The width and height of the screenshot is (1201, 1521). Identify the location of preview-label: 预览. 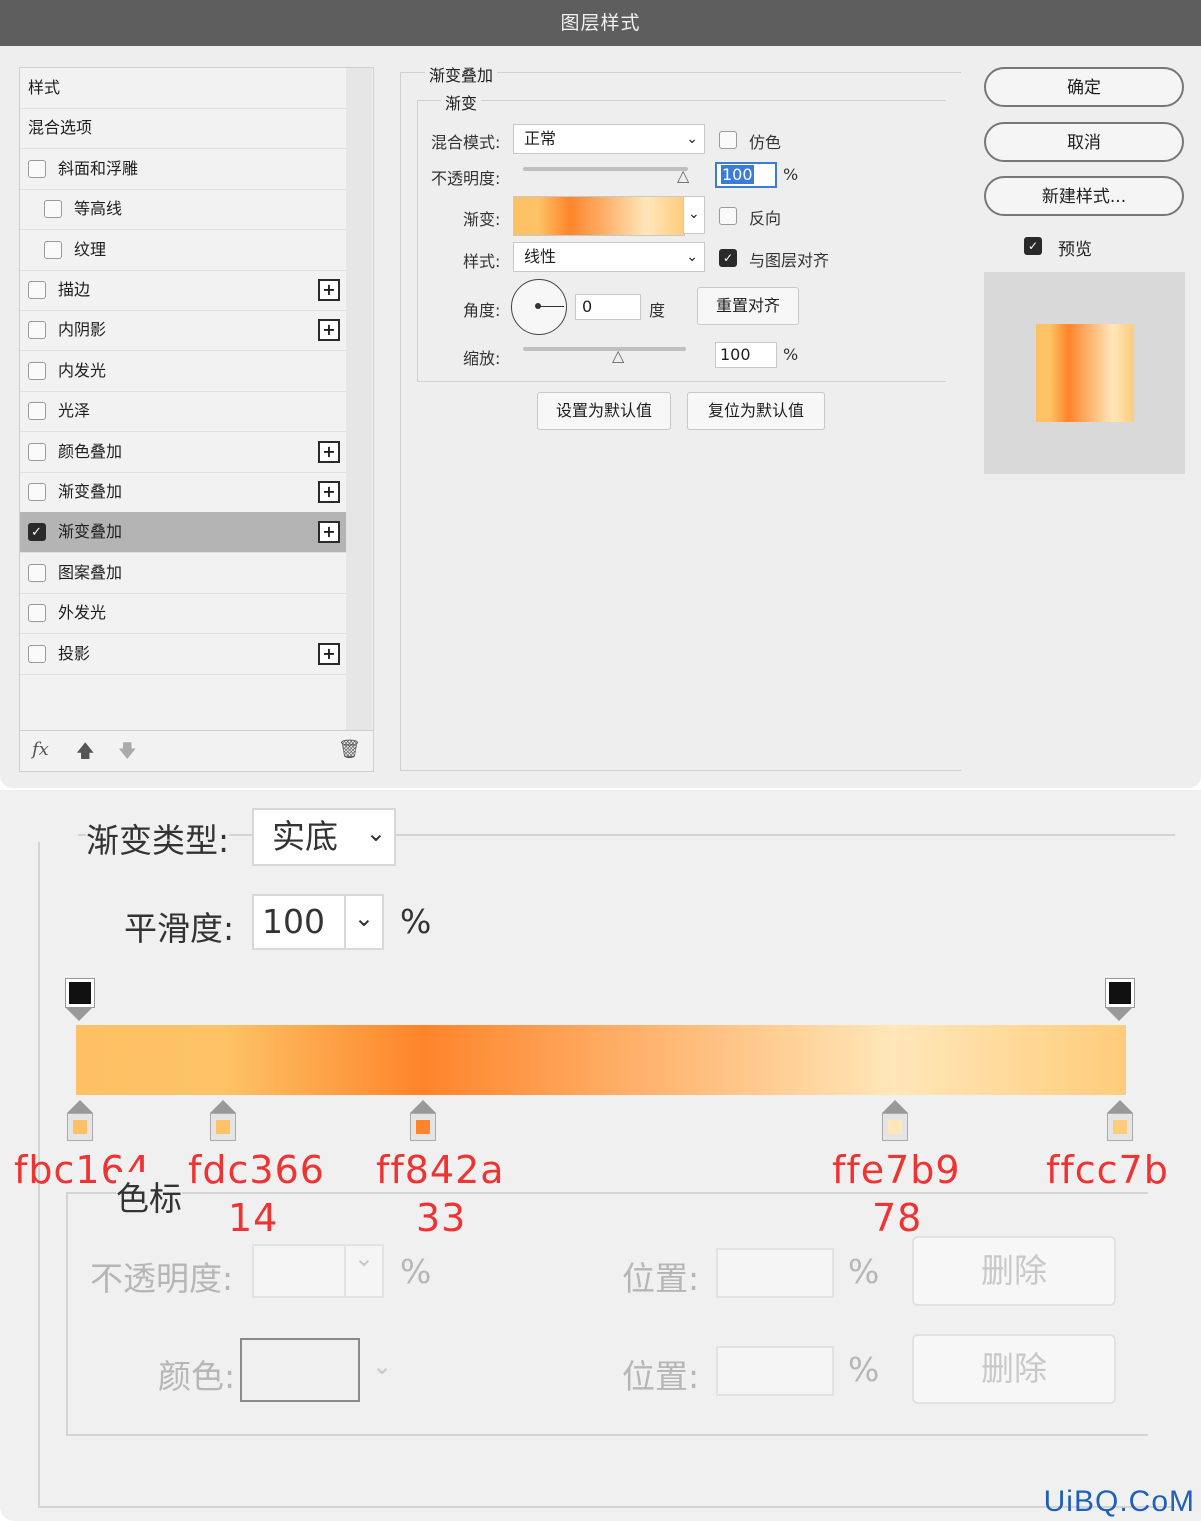
(1075, 250).